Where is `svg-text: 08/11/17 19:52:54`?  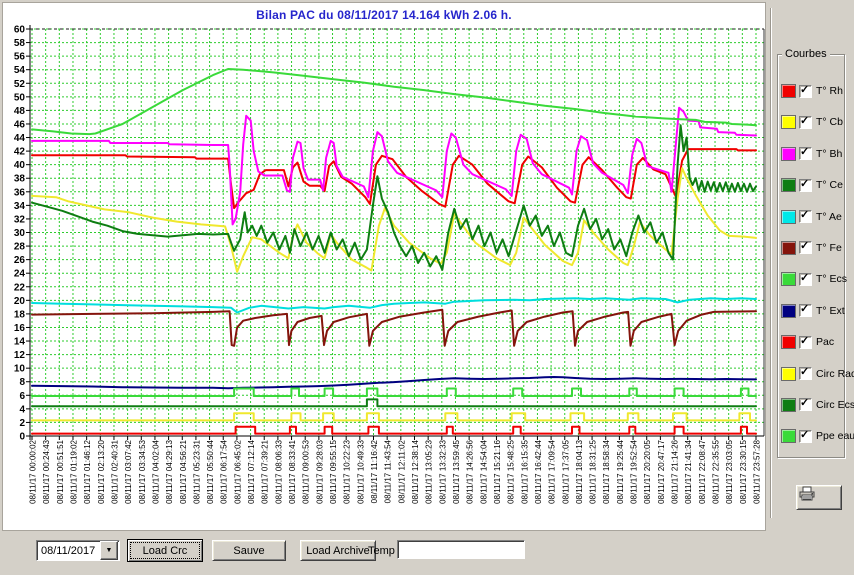
svg-text: 08/11/17 19:52:54 is located at coordinates (634, 471).